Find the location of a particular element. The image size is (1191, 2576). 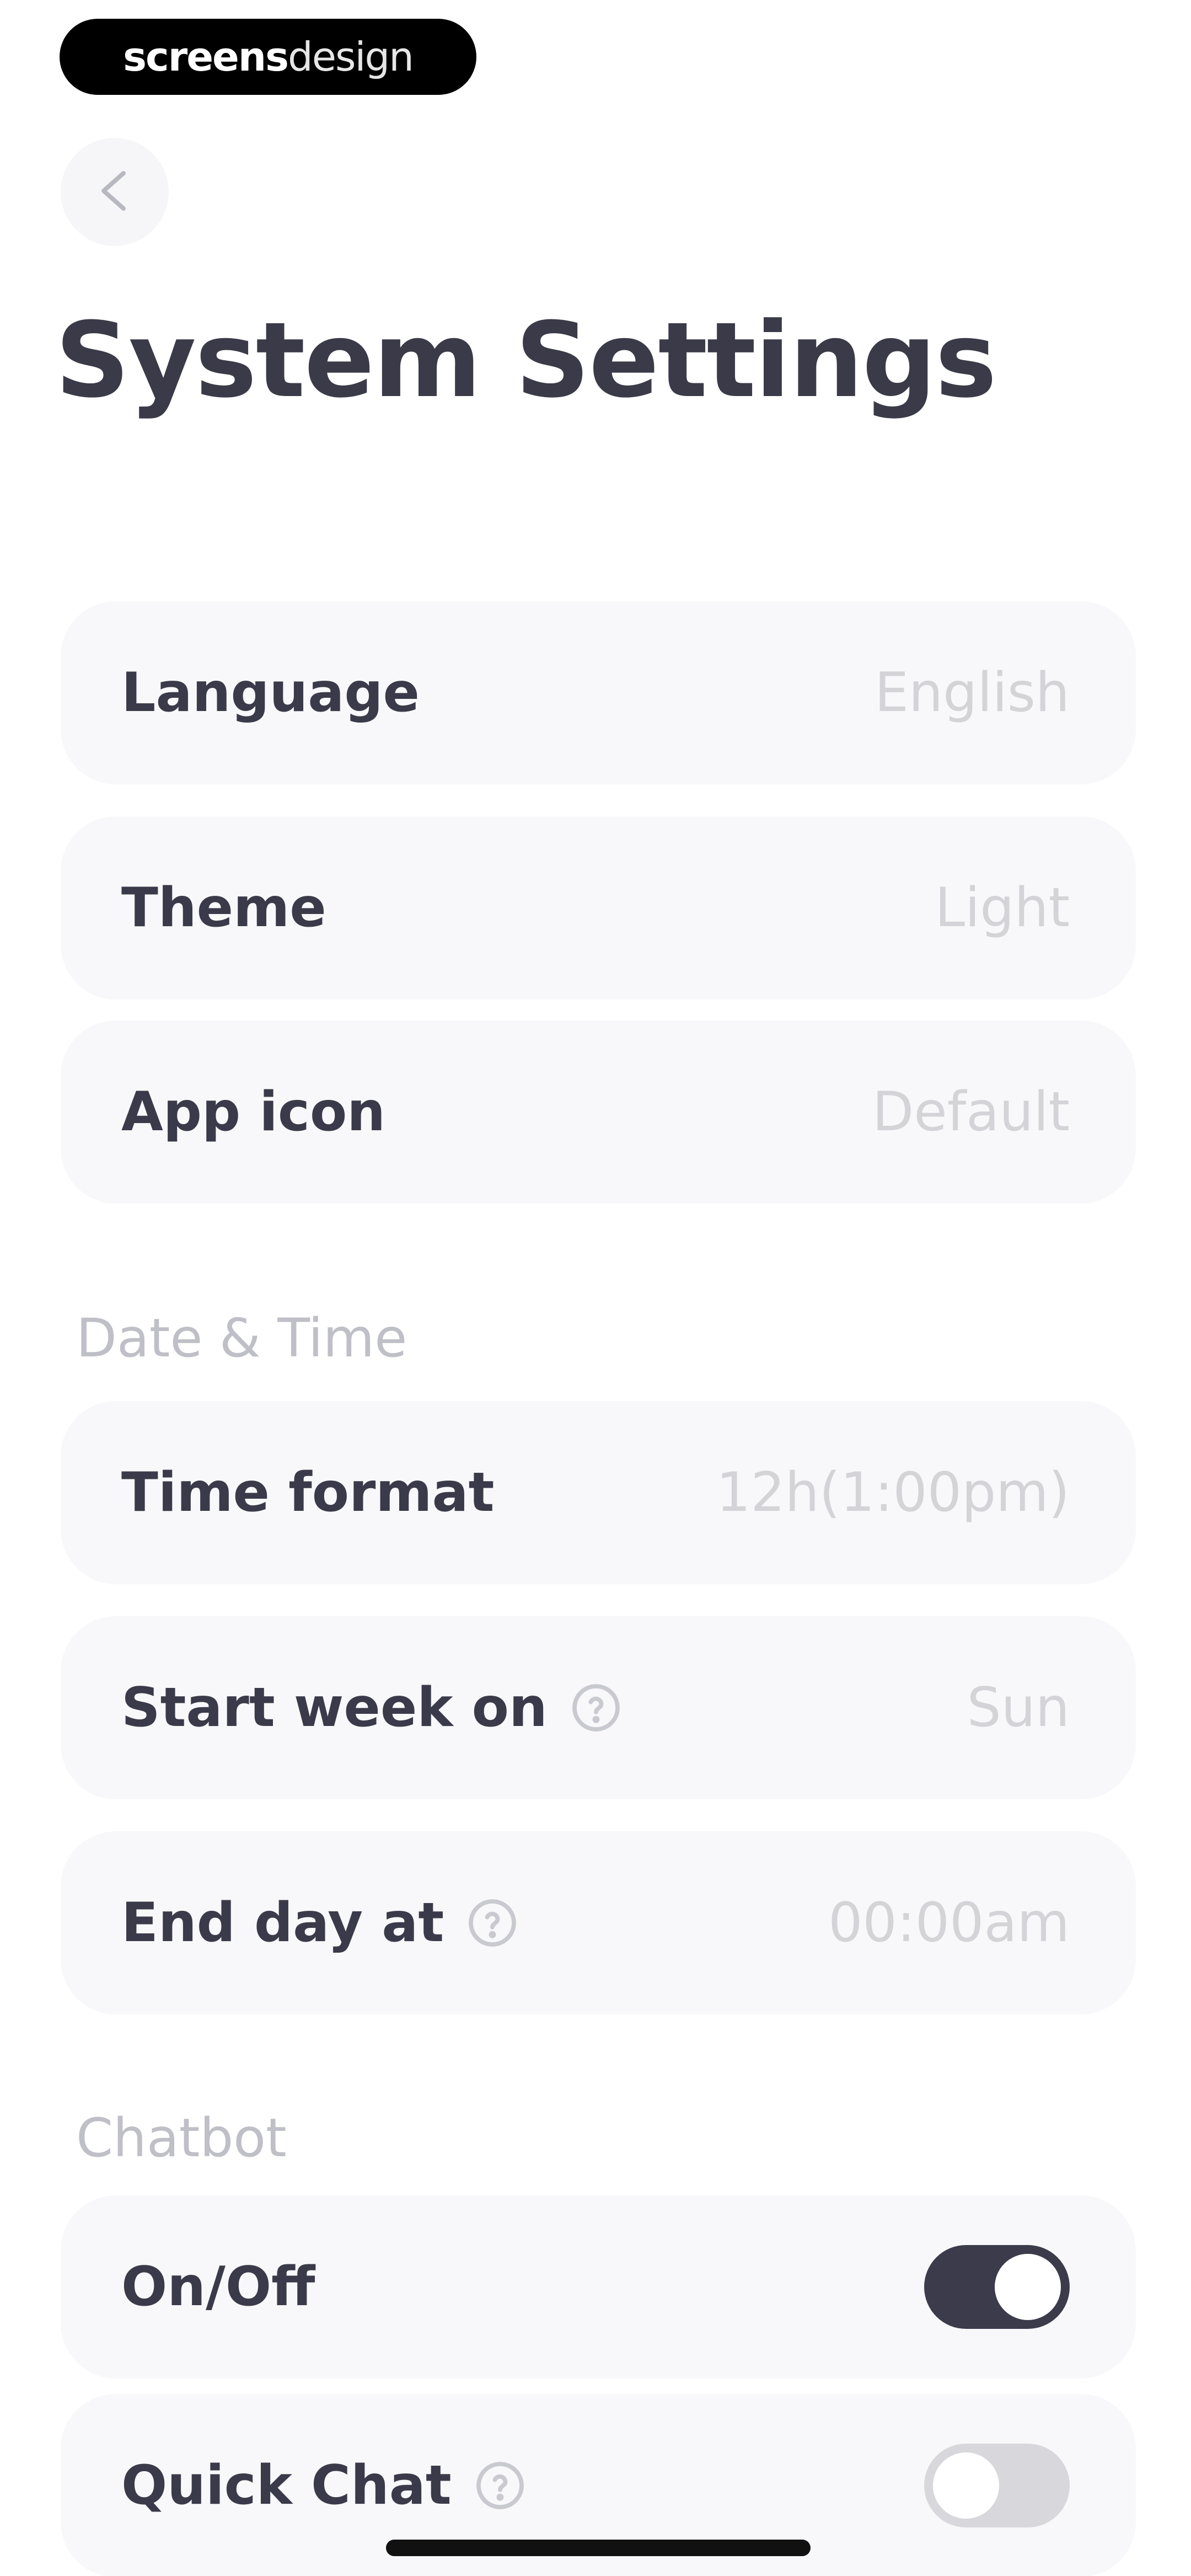

quick-chat-toggle is located at coordinates (997, 2485).